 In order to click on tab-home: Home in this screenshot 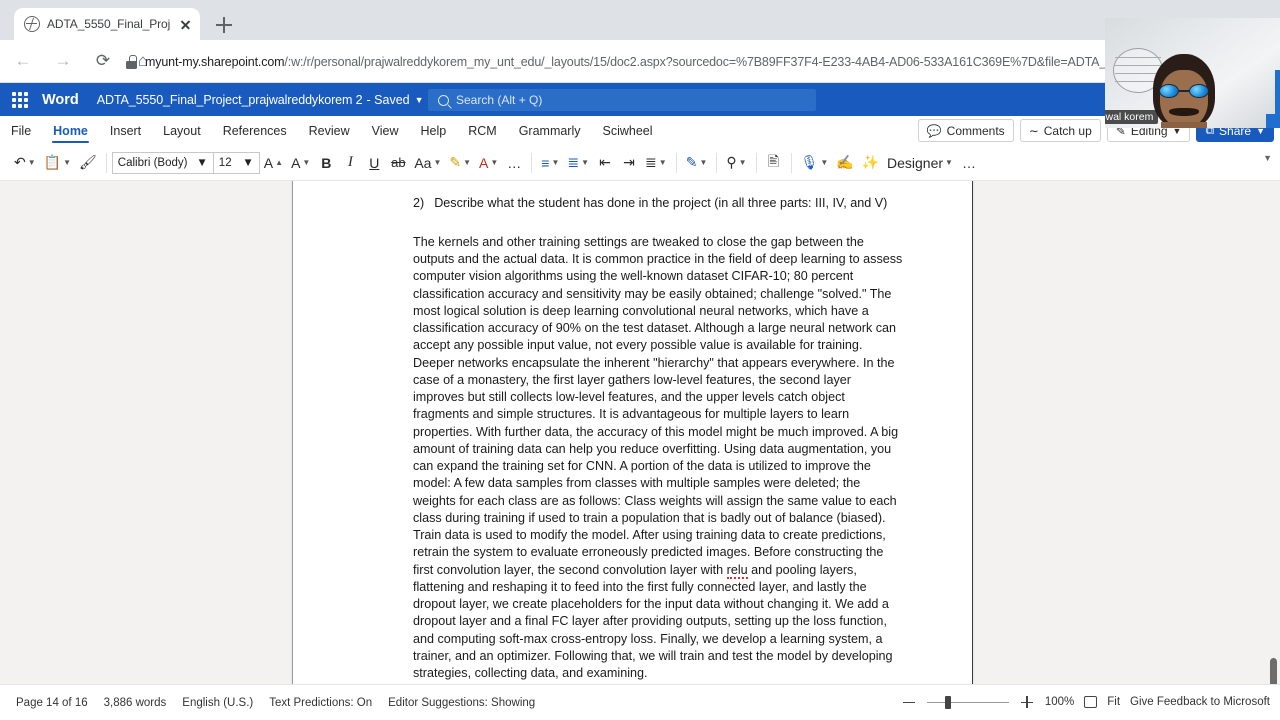, I will do `click(70, 130)`.